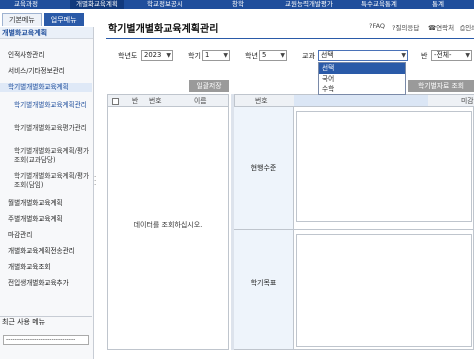  I want to click on grade-select: 5 ▼, so click(273, 55).